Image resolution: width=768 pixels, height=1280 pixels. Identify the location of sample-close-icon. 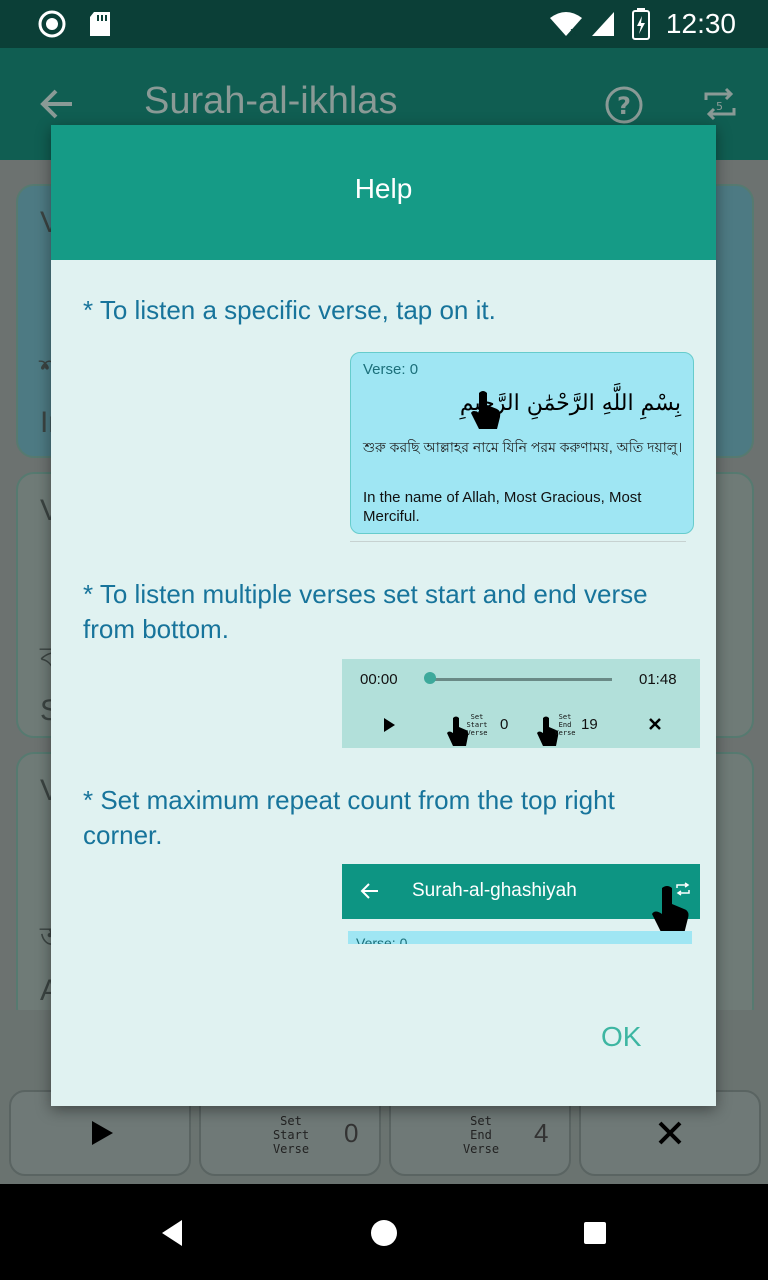
(655, 724).